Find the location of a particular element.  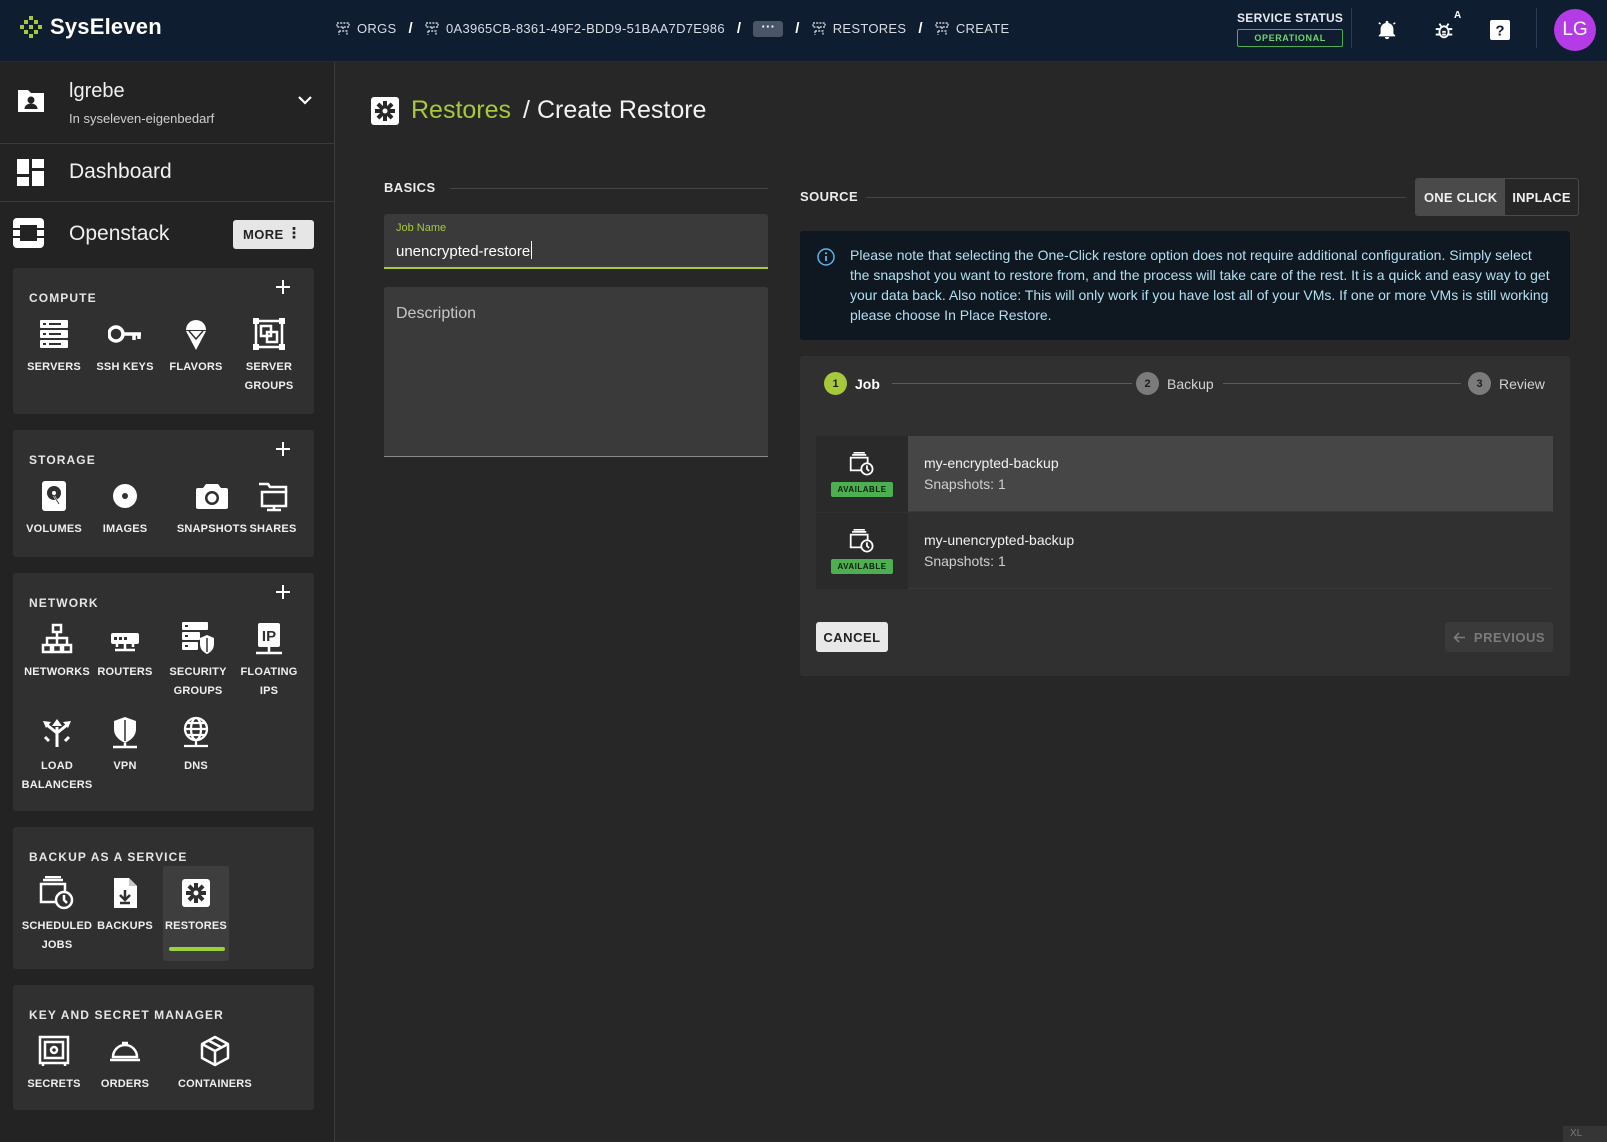

floating-ip-icon: IP is located at coordinates (269, 639).